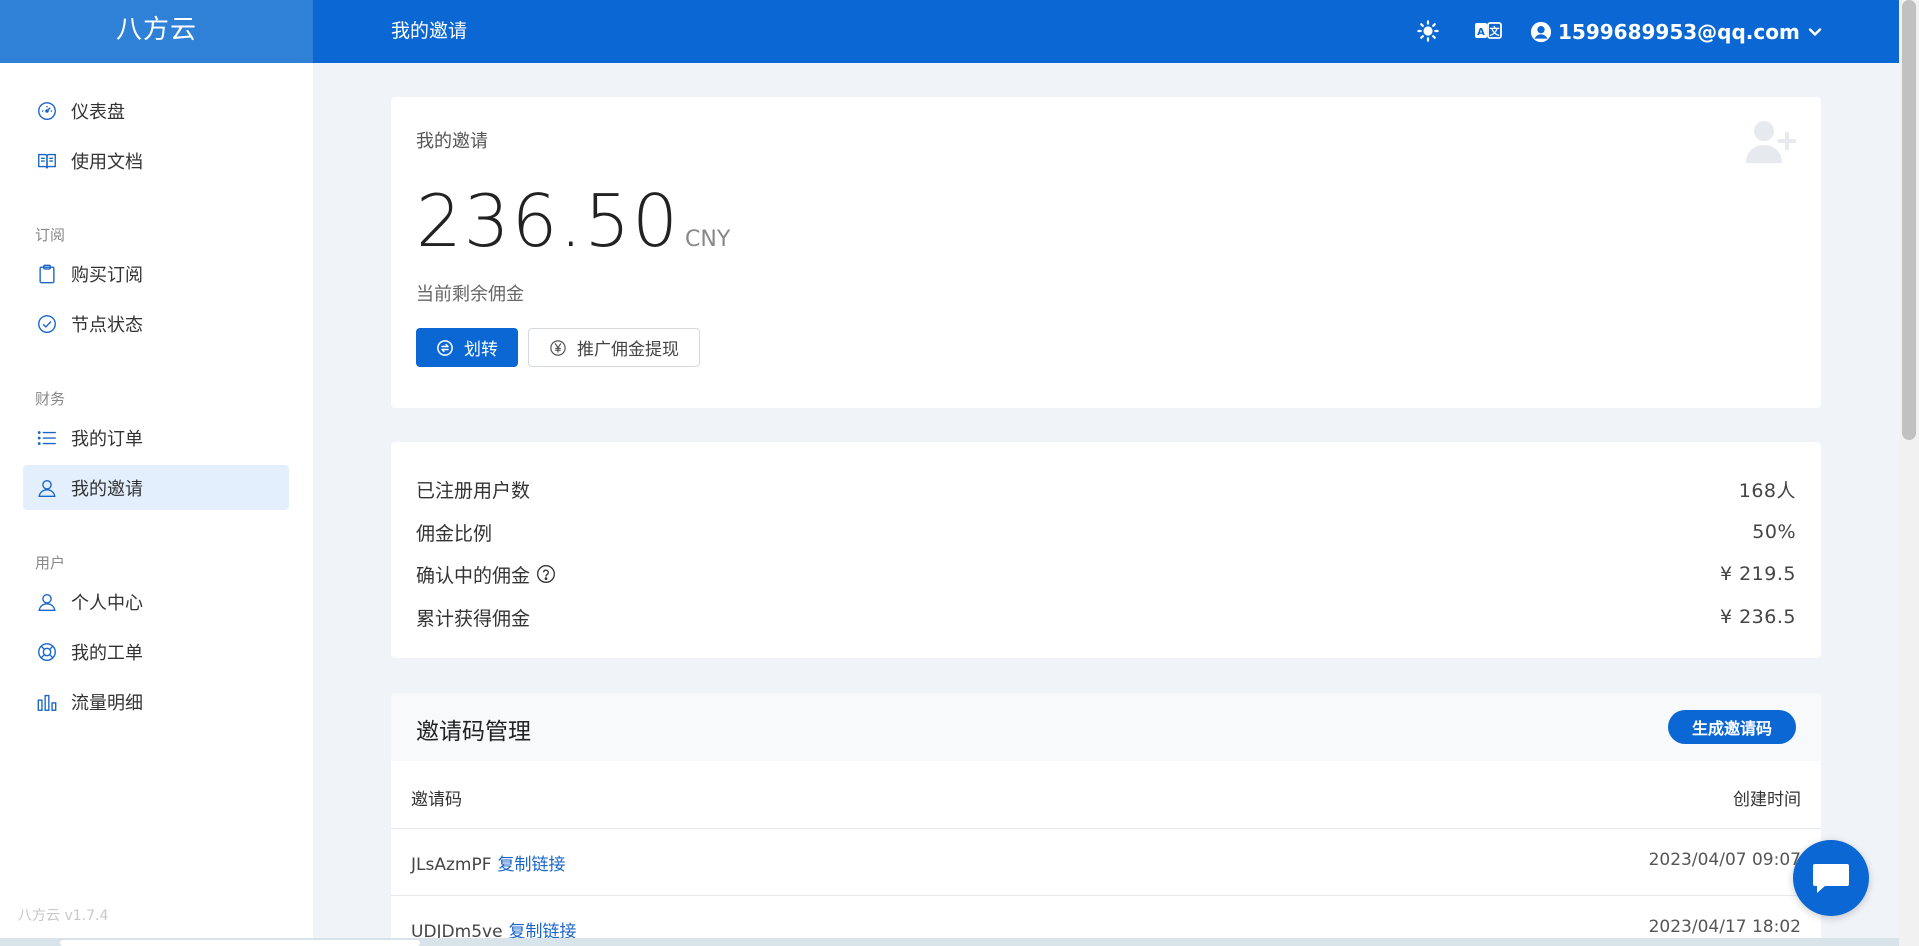  What do you see at coordinates (107, 325) in the screenshot?
I see `sidebar-item-label: 节点状态` at bounding box center [107, 325].